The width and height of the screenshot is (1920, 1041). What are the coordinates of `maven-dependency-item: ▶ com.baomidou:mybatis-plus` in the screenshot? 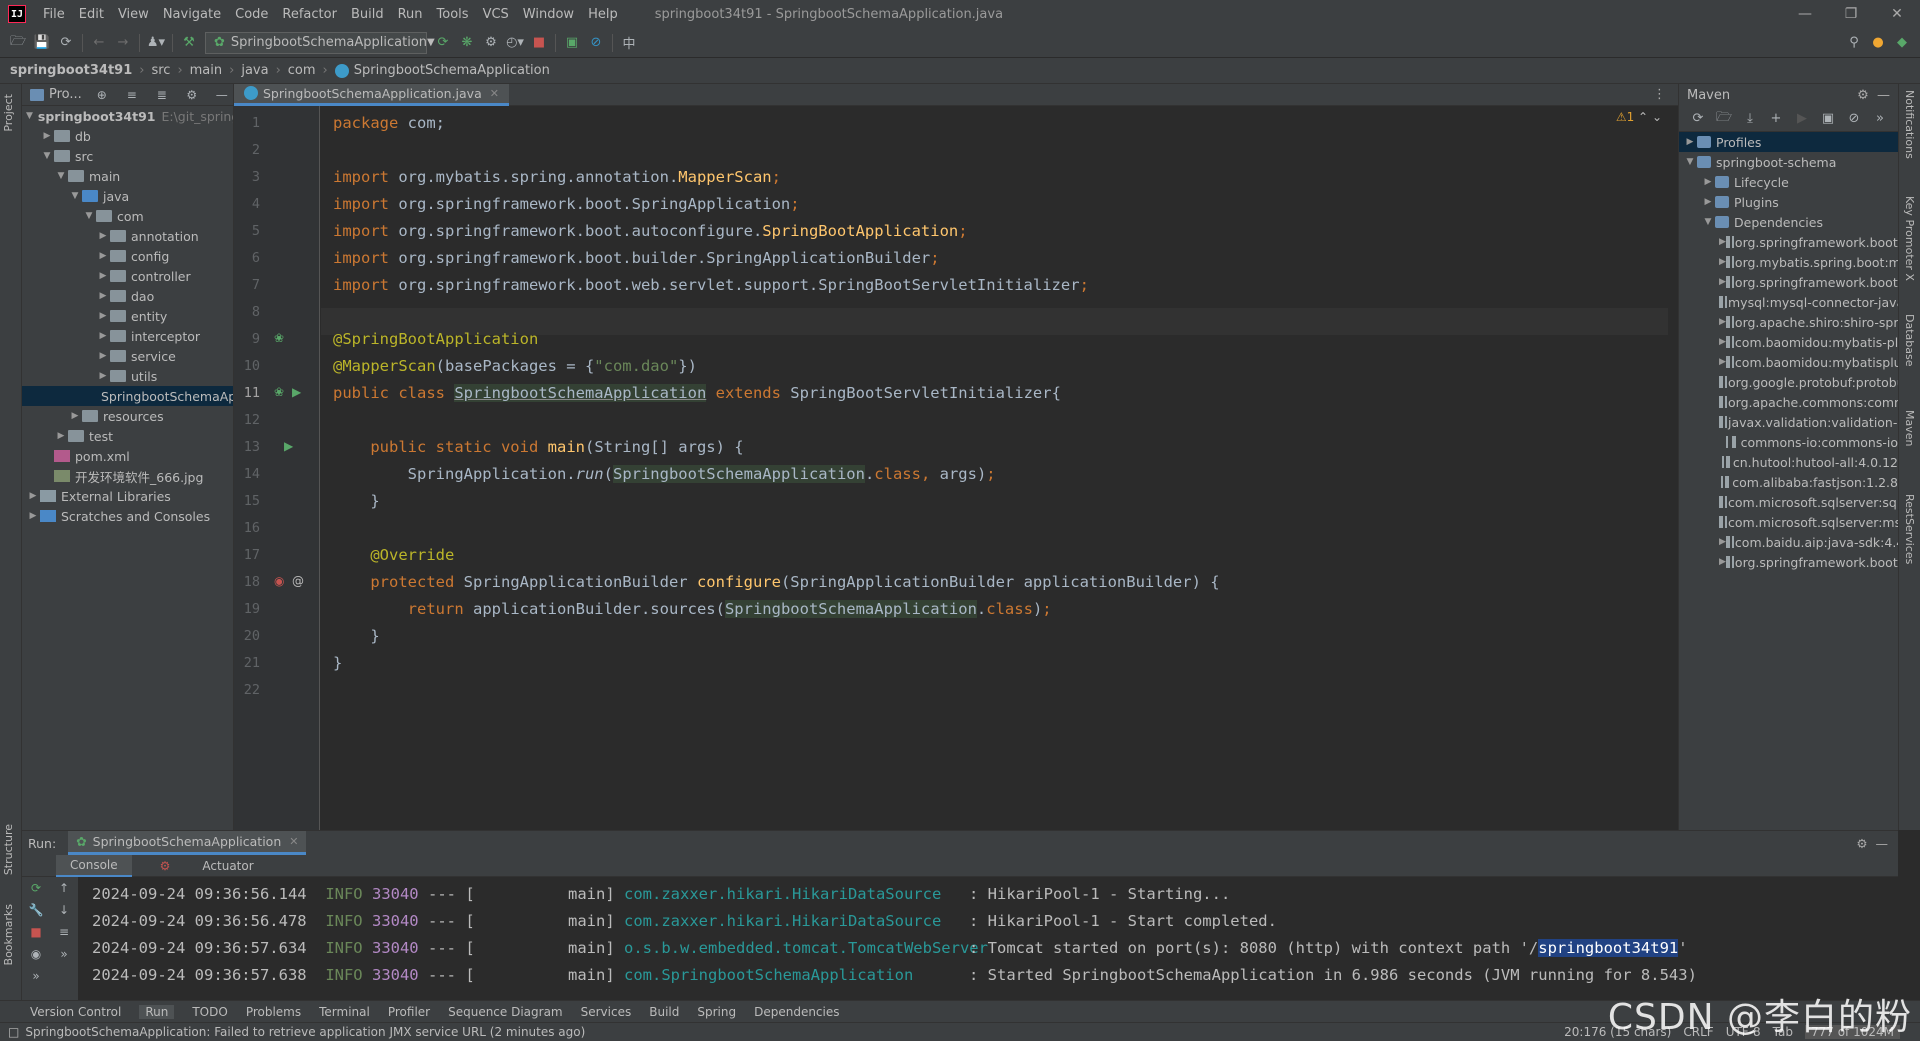 It's located at (1788, 342).